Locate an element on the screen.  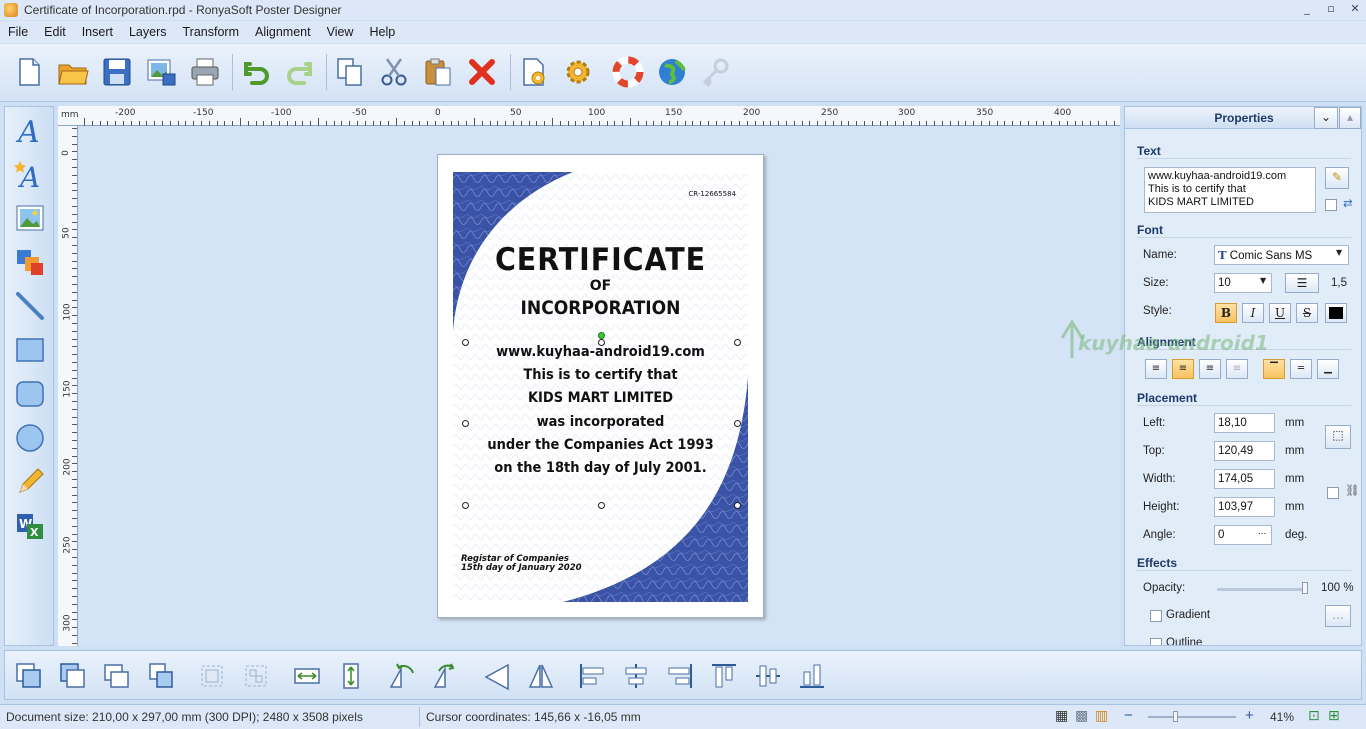
menu-help: Help is located at coordinates (382, 32).